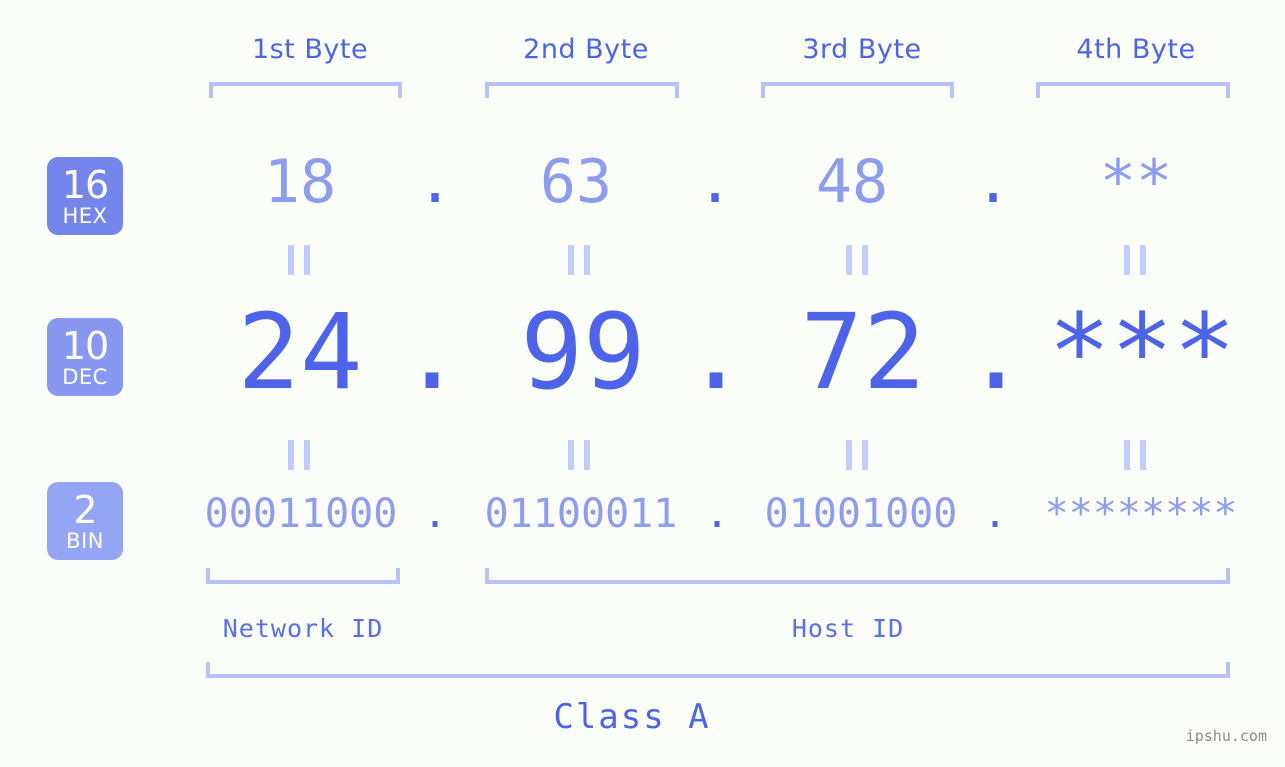 Image resolution: width=1285 pixels, height=767 pixels. Describe the element at coordinates (586, 49) in the screenshot. I see `byte-header-2: 2nd Byte` at that location.